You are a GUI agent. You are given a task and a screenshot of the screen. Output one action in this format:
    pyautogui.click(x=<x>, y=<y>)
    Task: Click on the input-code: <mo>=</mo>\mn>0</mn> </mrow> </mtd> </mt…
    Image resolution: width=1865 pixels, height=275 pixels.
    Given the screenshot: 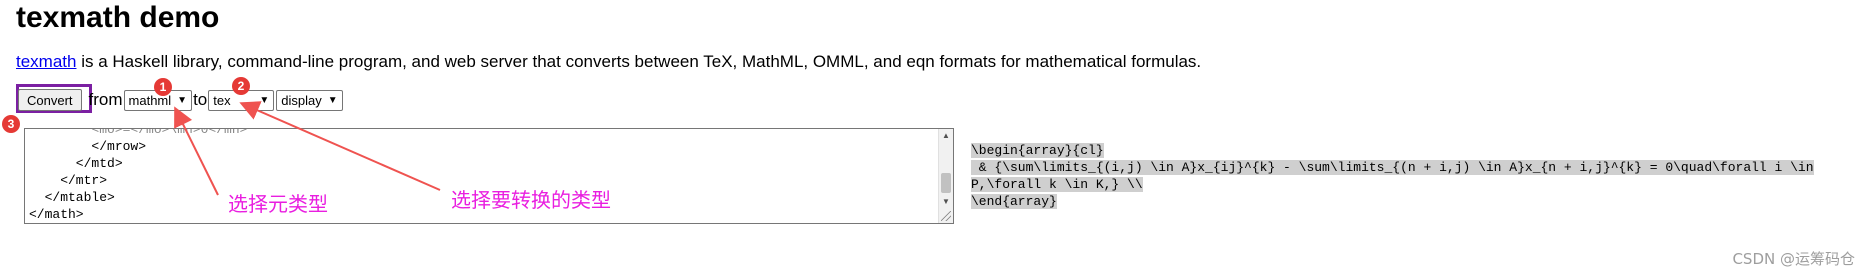 What is the action you would take?
    pyautogui.click(x=136, y=175)
    